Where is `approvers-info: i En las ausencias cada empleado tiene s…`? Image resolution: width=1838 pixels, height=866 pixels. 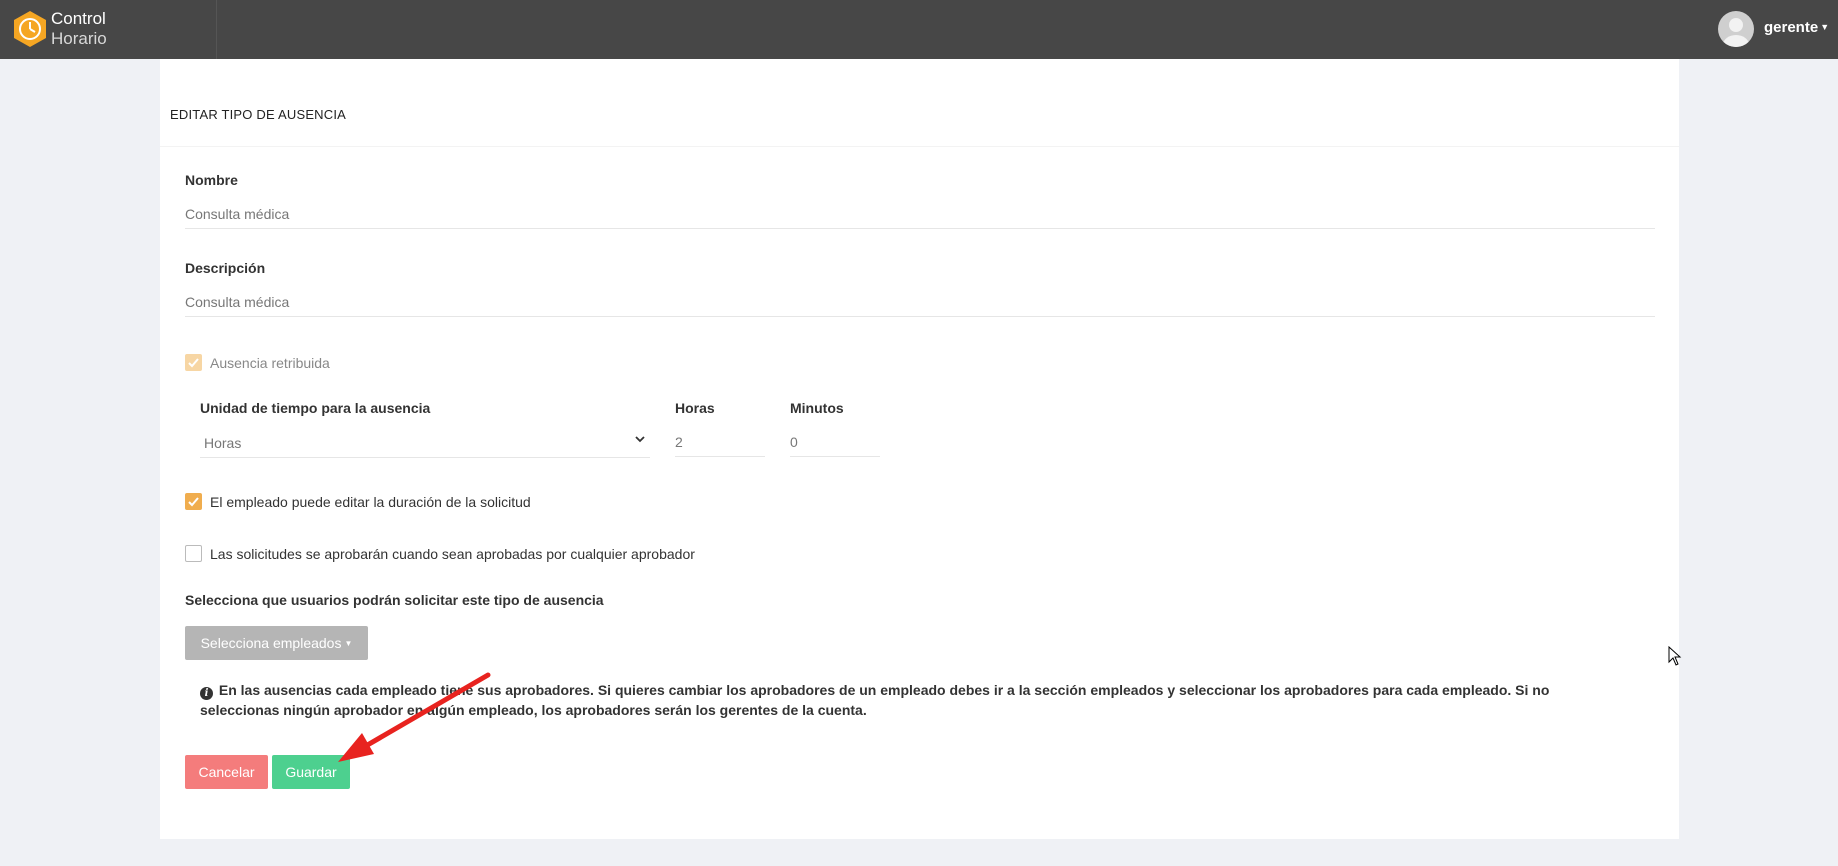 approvers-info: i En las ausencias cada empleado tiene s… is located at coordinates (915, 700).